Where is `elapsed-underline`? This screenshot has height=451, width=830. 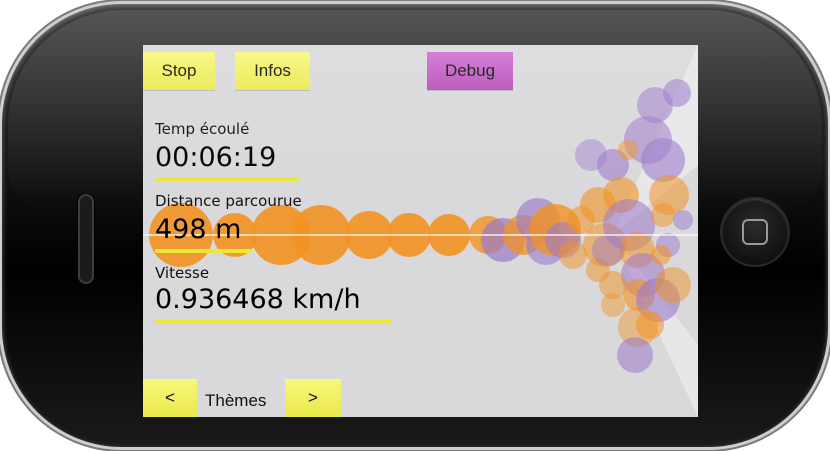 elapsed-underline is located at coordinates (227, 179).